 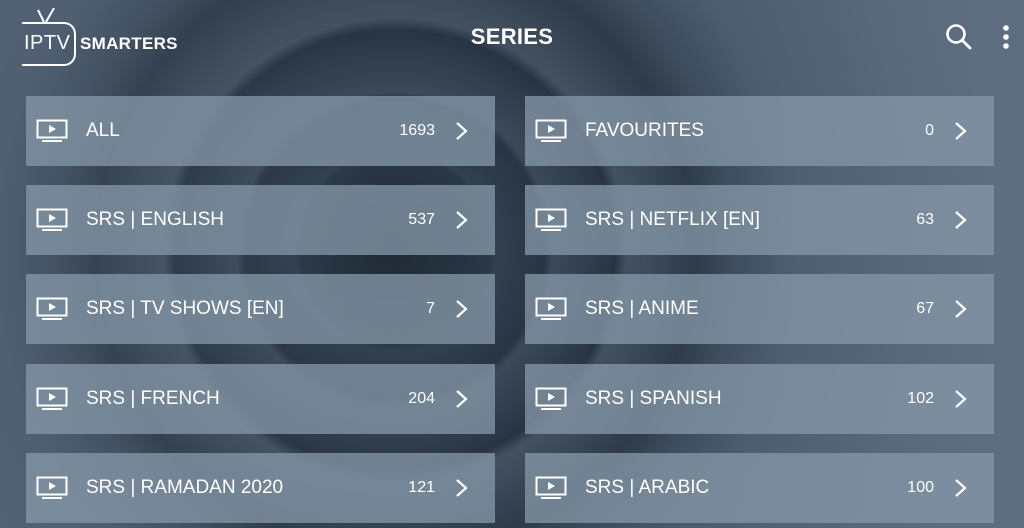 I want to click on category-label: SRS | ENGLISH, so click(x=155, y=219).